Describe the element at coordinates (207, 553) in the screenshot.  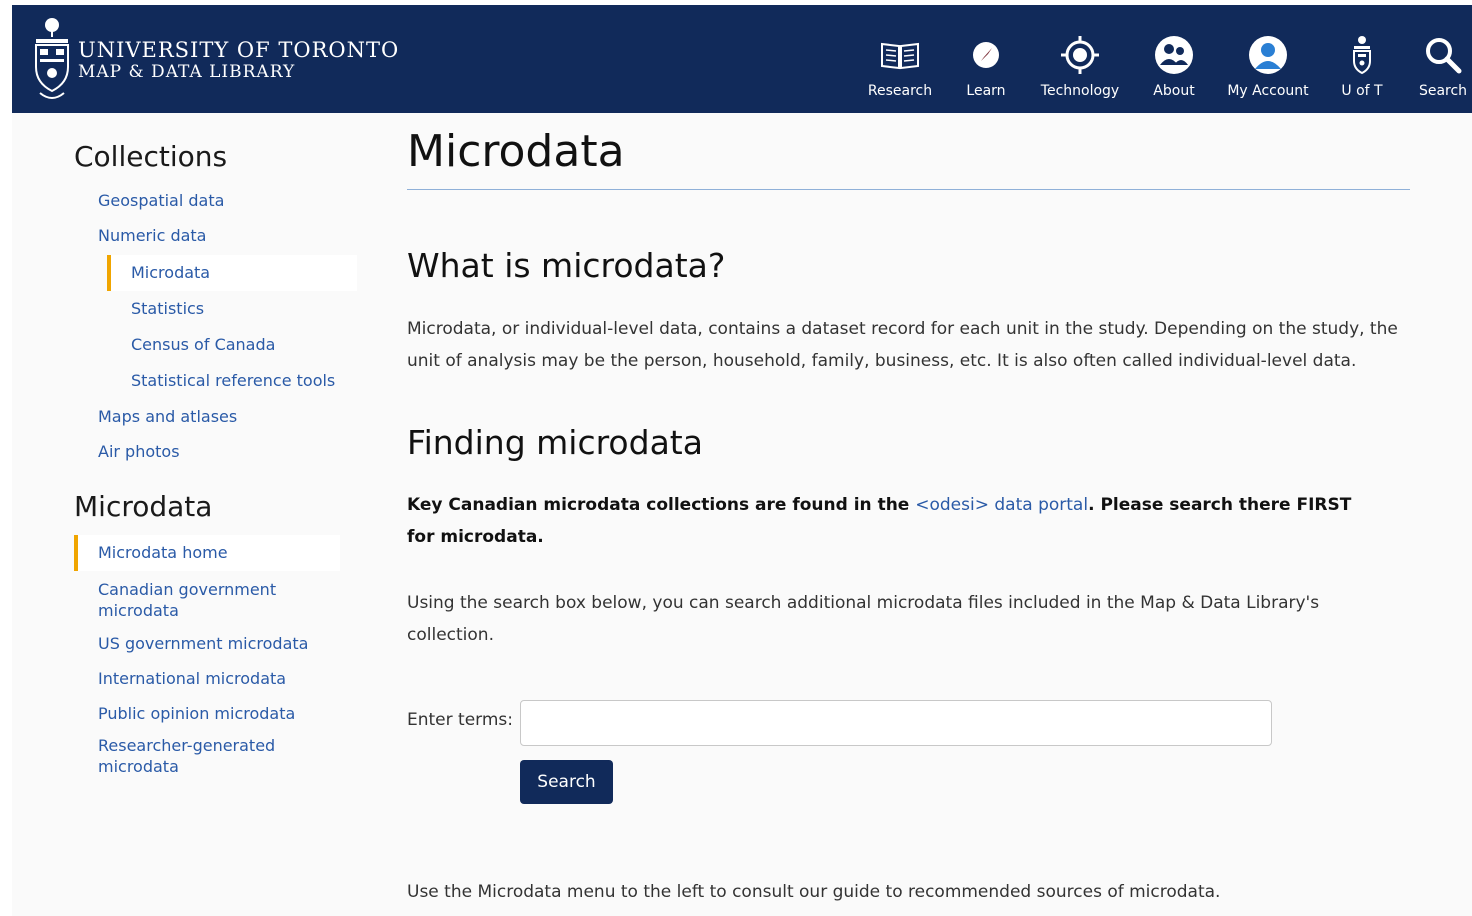
I see `sidebar-item-microdata-home: Microdata home` at that location.